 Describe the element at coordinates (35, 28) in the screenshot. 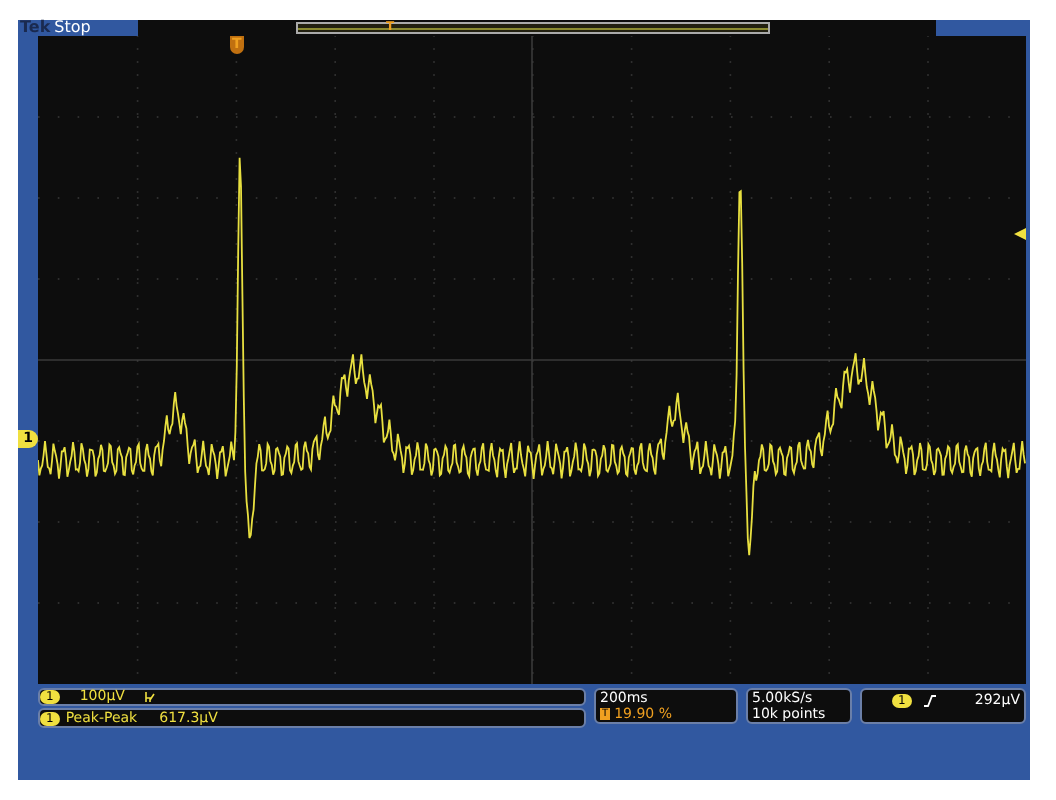

I see `brand-logo: Tek` at that location.